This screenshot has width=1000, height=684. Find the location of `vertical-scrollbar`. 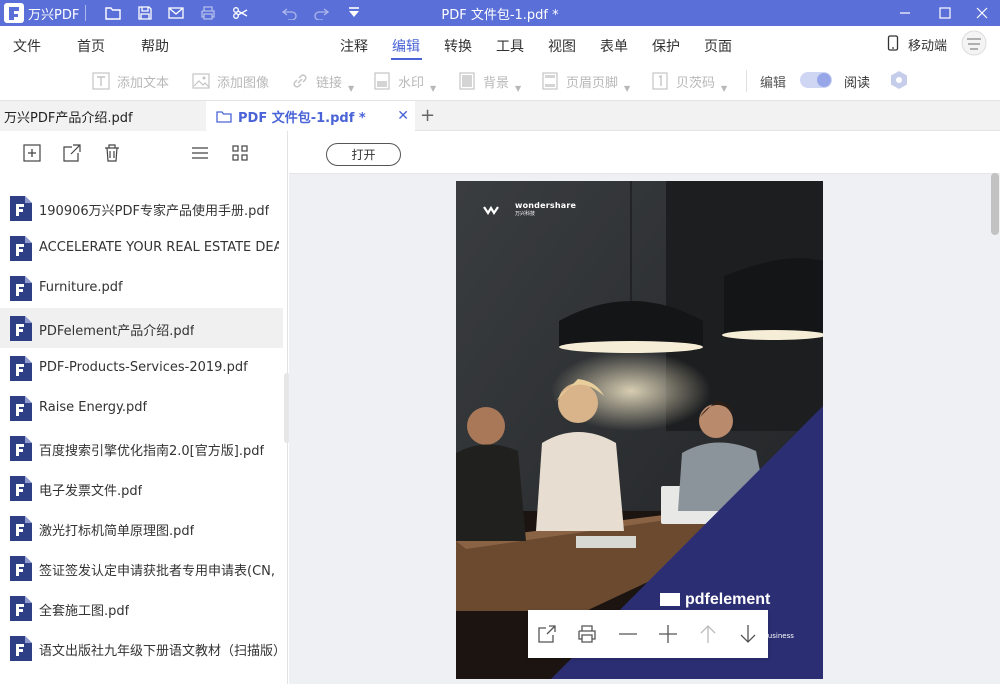

vertical-scrollbar is located at coordinates (995, 204).